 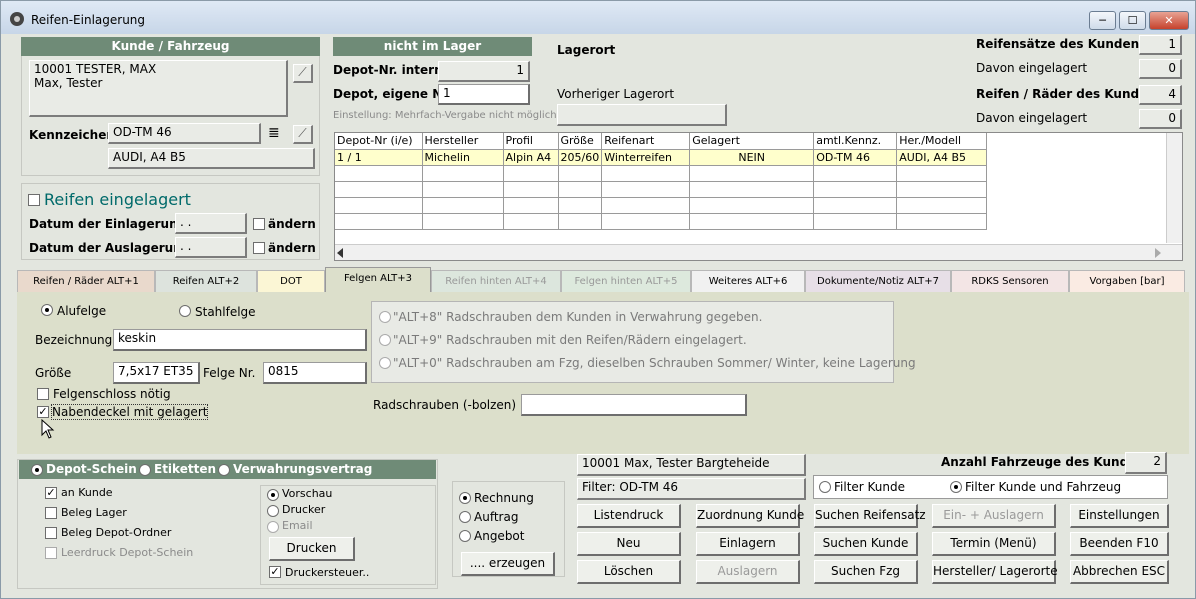 What do you see at coordinates (273, 527) in the screenshot?
I see `email-radio` at bounding box center [273, 527].